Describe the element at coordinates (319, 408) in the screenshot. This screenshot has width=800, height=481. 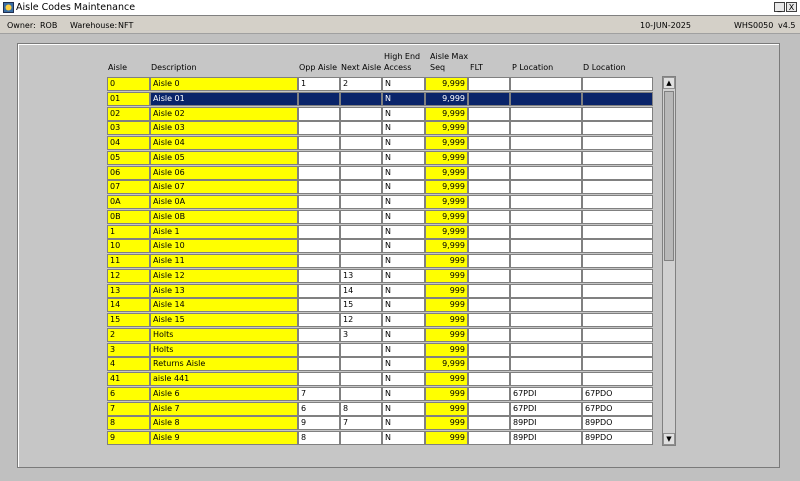
I see `opp-aisle-field: 6` at that location.